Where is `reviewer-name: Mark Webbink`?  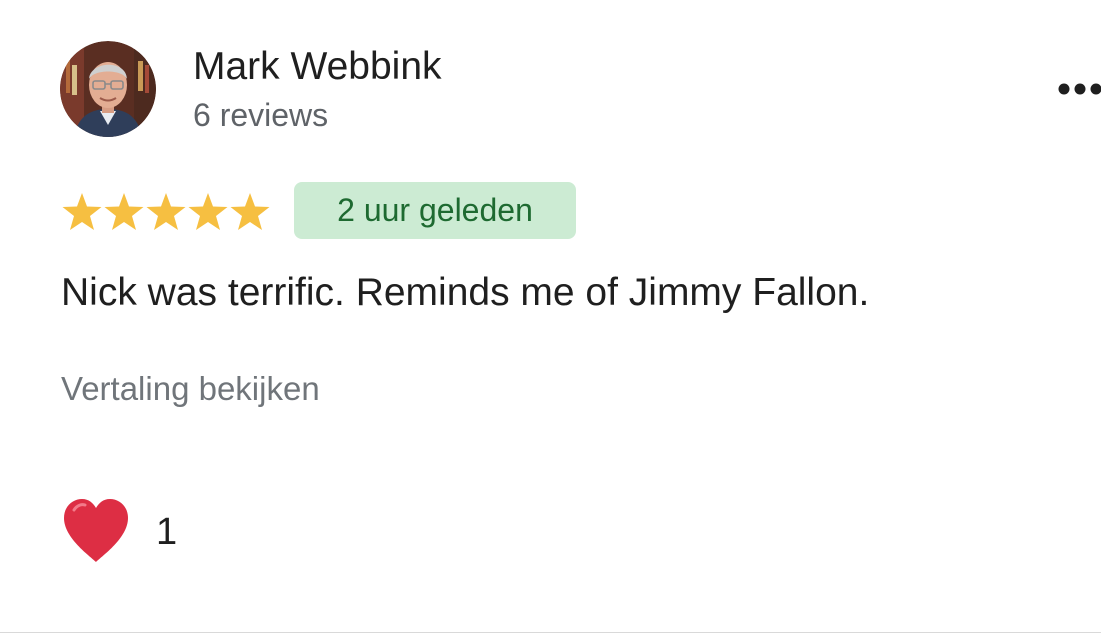 reviewer-name: Mark Webbink is located at coordinates (317, 67).